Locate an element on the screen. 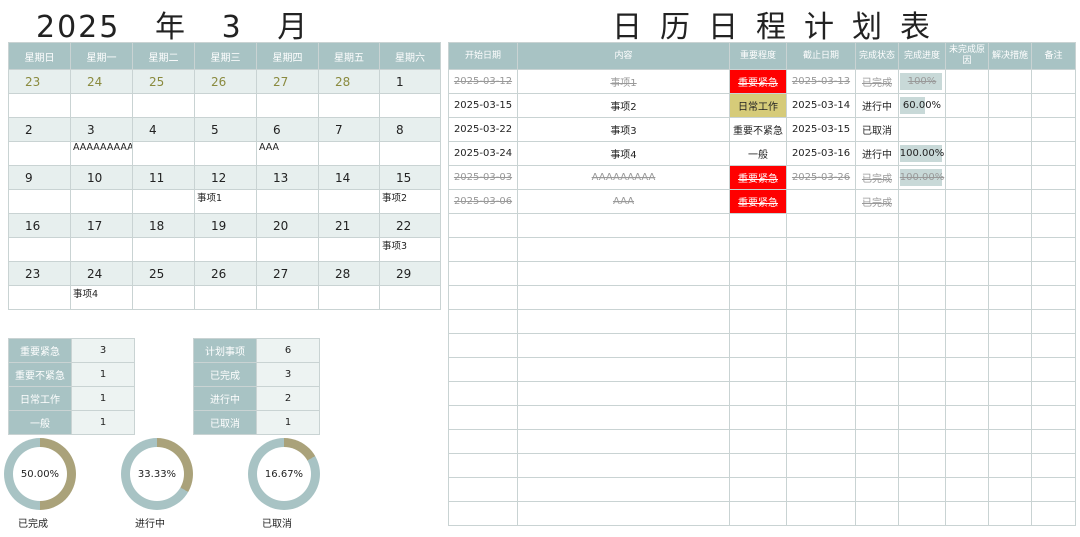 This screenshot has height=537, width=1080. content-cell: 事项1 is located at coordinates (623, 81).